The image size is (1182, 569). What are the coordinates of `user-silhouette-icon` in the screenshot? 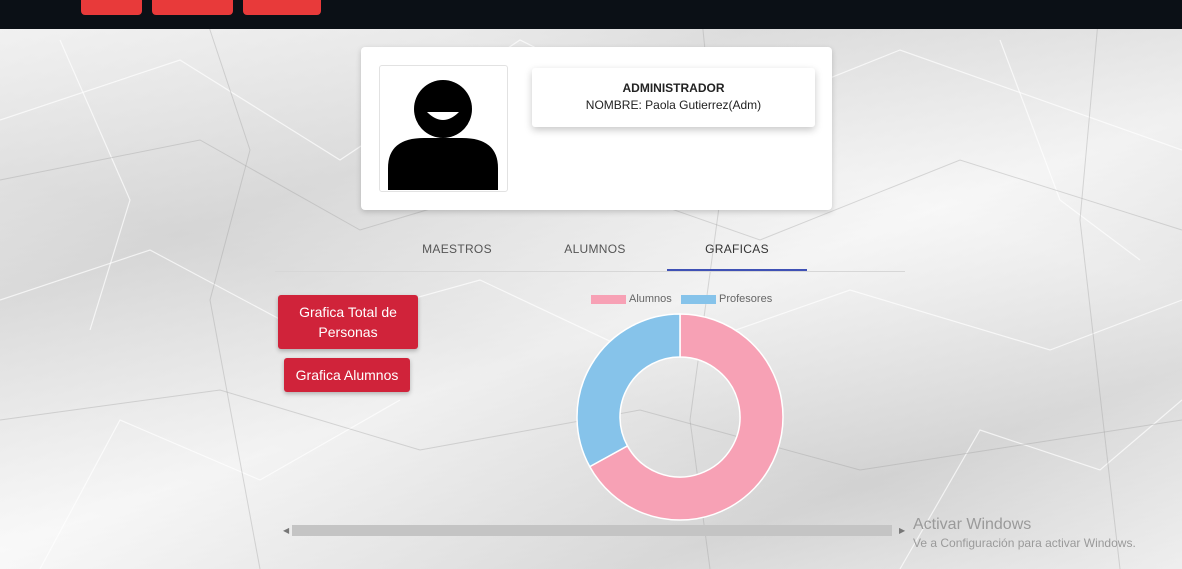 It's located at (443, 135).